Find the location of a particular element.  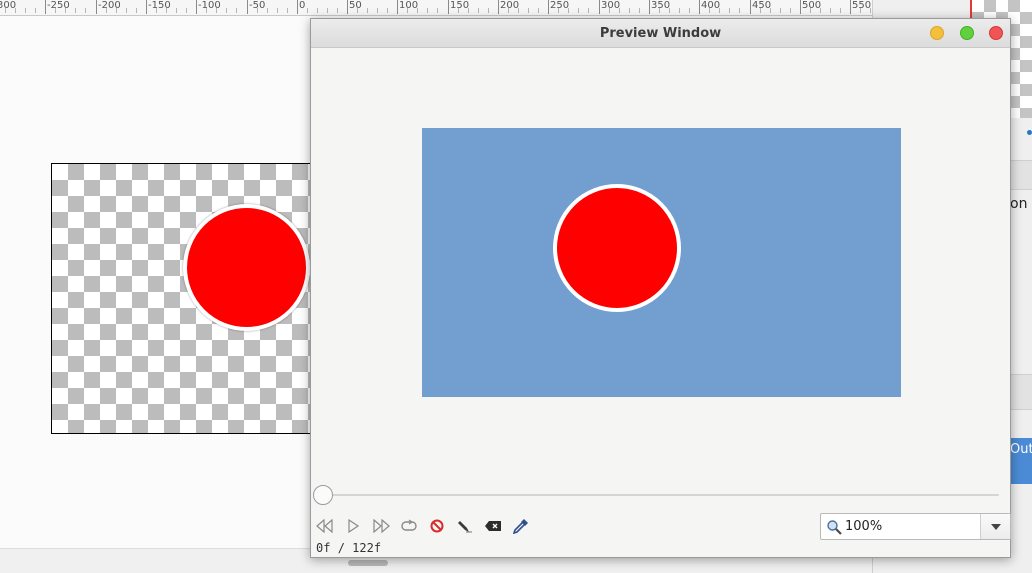

ruler-label: 300 is located at coordinates (8, 5).